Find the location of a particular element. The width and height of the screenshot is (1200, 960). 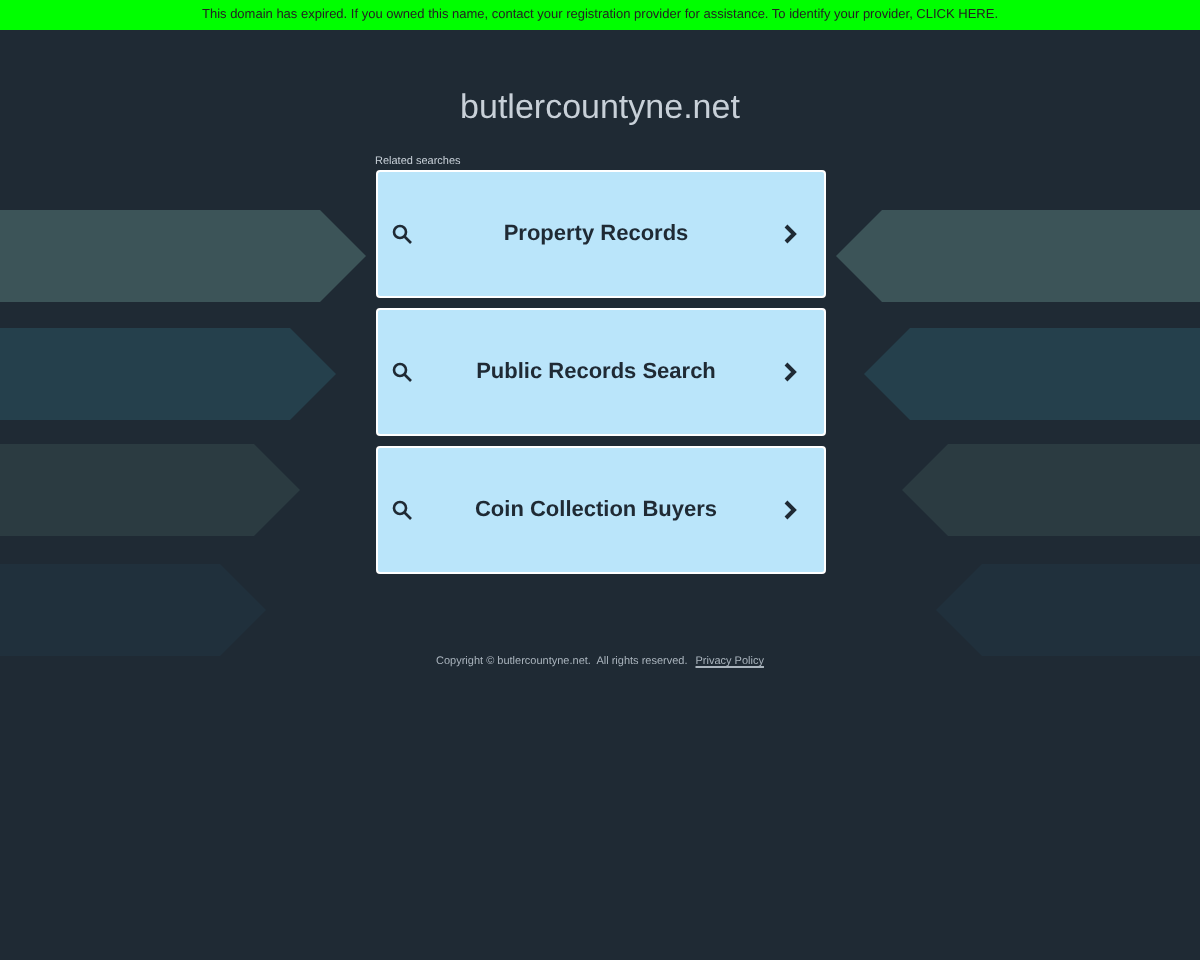

search-link-card: Coin Collection Buyers is located at coordinates (600, 510).